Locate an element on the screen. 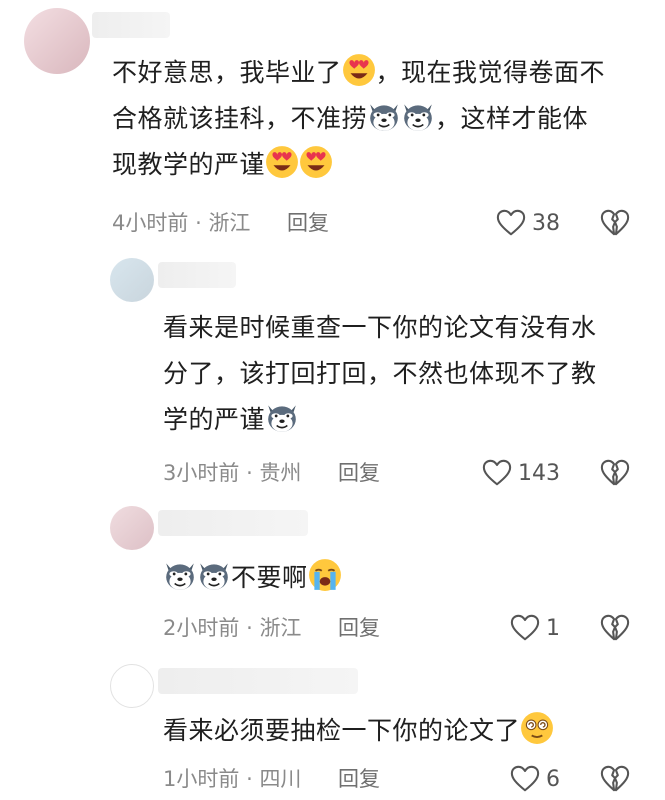 This screenshot has height=800, width=665. dizzy-face-emoji-icon is located at coordinates (537, 728).